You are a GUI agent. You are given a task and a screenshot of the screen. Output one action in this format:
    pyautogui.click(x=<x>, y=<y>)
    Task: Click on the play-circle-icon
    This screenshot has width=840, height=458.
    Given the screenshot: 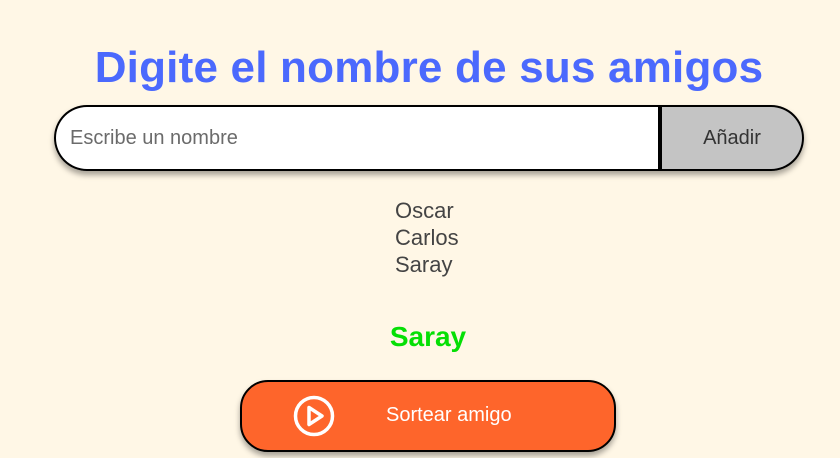 What is the action you would take?
    pyautogui.click(x=314, y=416)
    